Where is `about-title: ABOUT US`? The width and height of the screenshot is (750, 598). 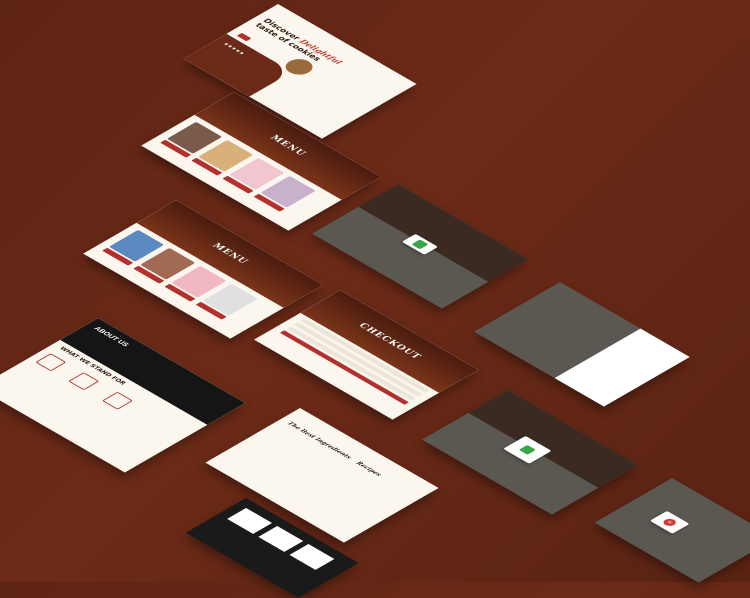
about-title: ABOUT US is located at coordinates (111, 336).